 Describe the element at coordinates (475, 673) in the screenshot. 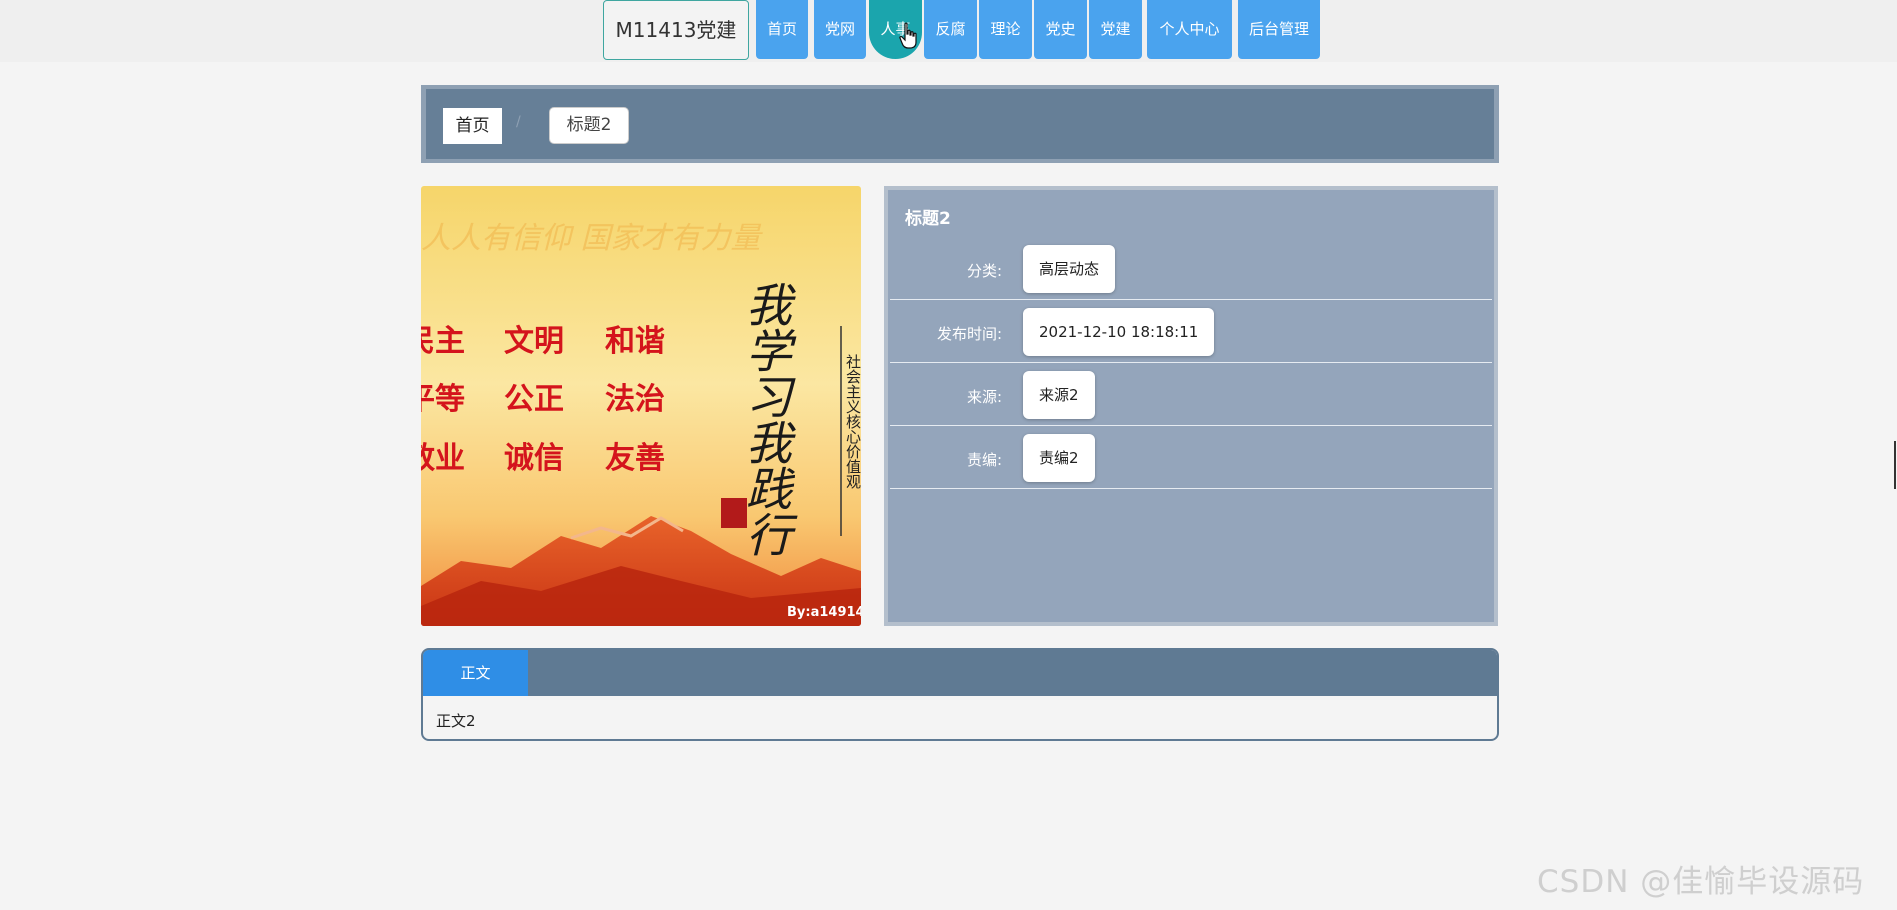

I see `tab-body-text: 正文` at that location.